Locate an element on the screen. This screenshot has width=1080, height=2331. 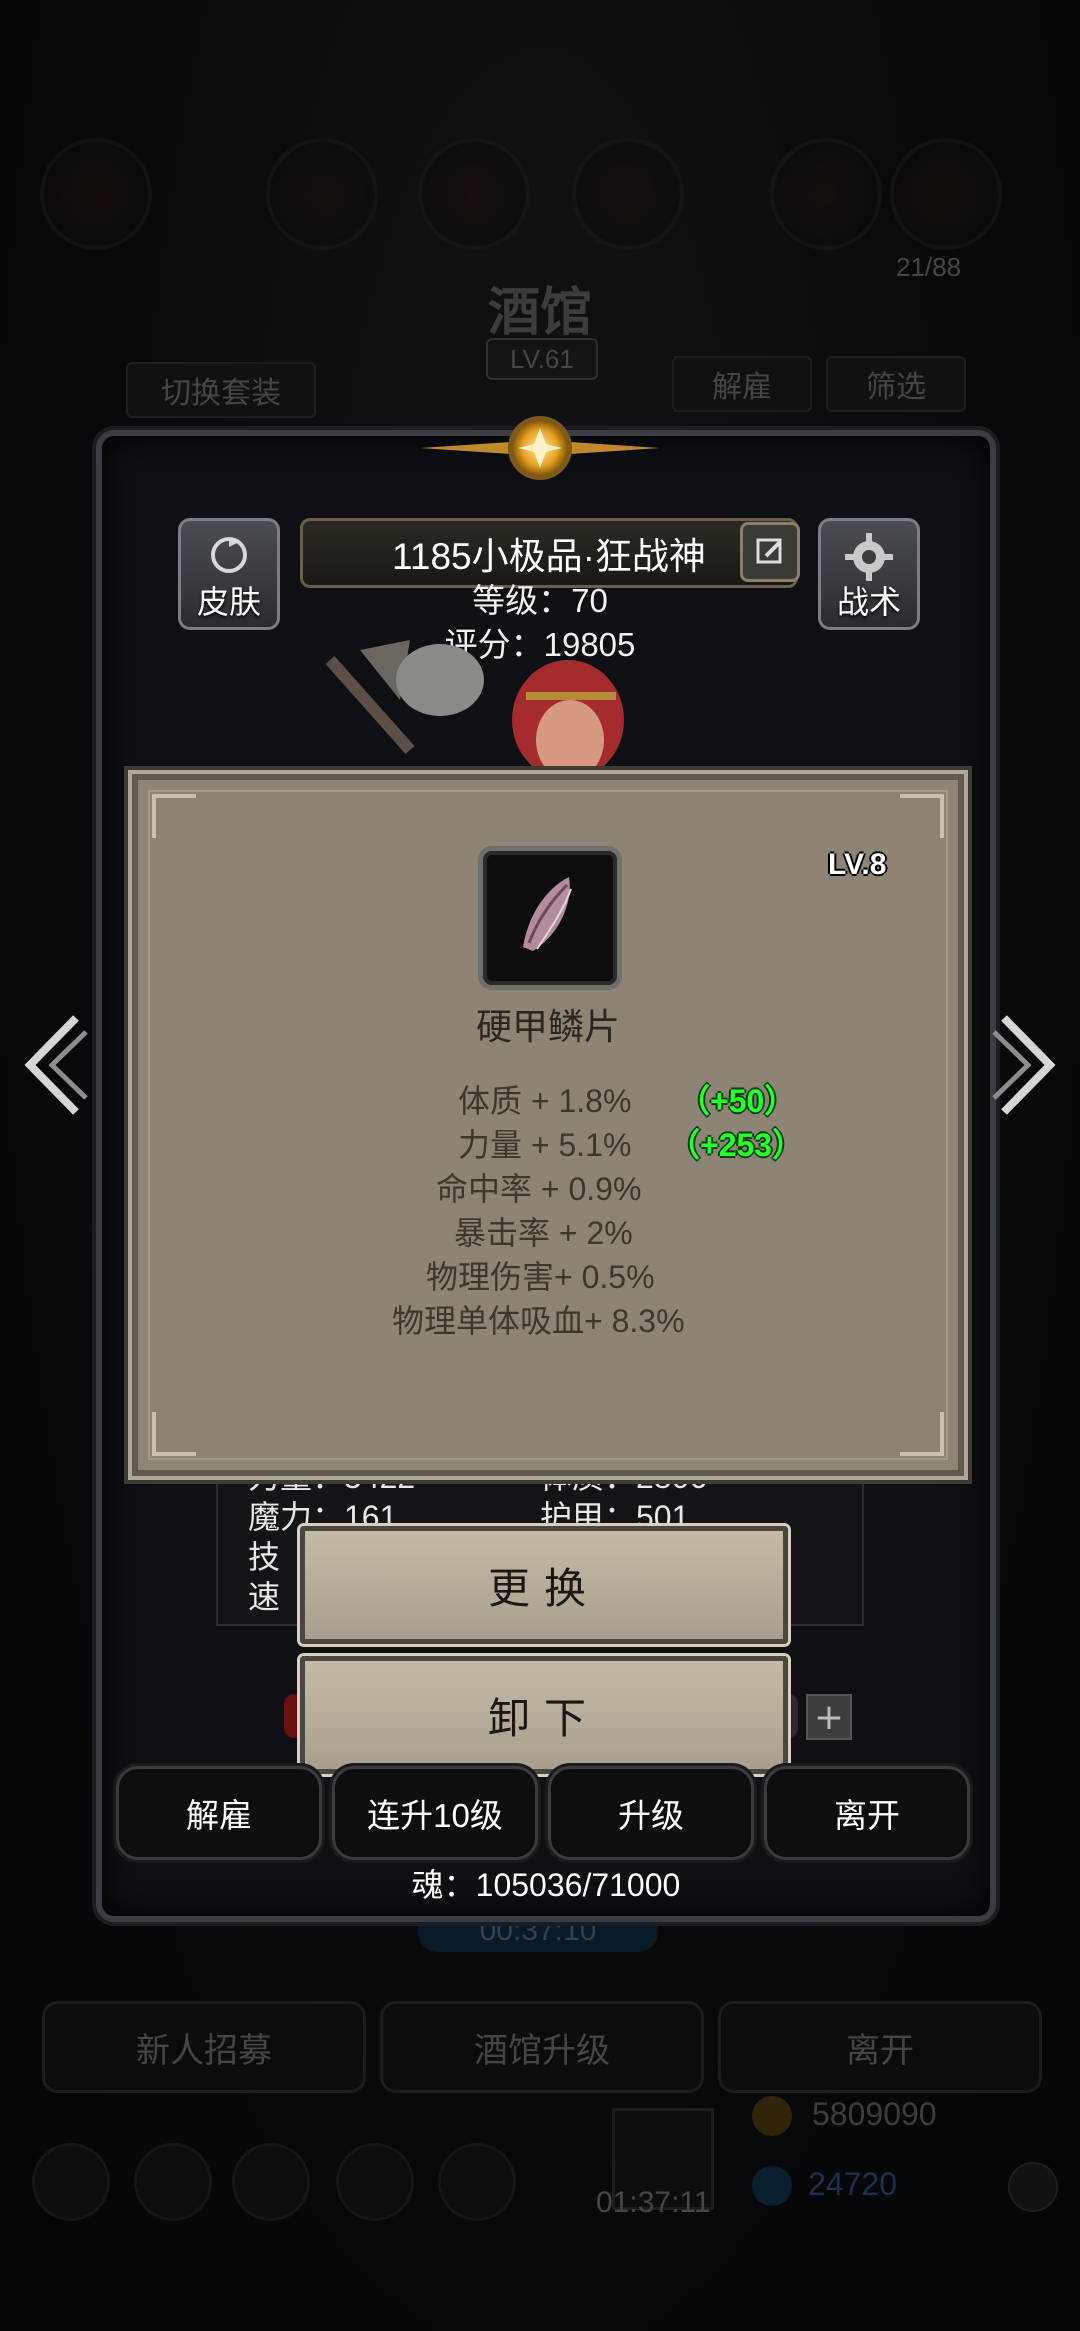
replace-button: 更换 is located at coordinates (544, 1585).